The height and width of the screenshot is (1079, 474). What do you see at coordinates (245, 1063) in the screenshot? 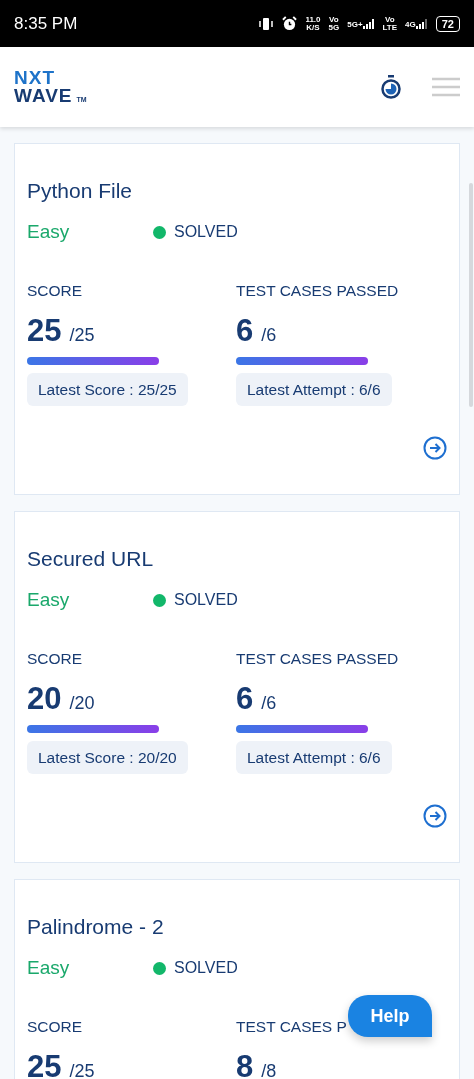
I see `stat-value: 8` at bounding box center [245, 1063].